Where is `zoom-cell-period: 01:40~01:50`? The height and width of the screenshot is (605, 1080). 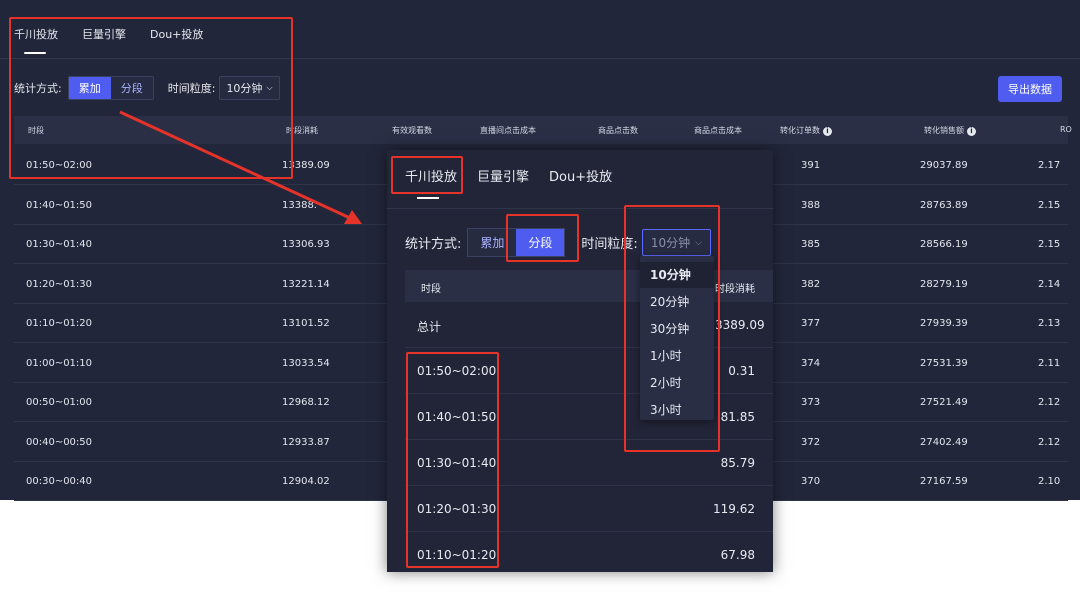
zoom-cell-period: 01:40~01:50 is located at coordinates (457, 417).